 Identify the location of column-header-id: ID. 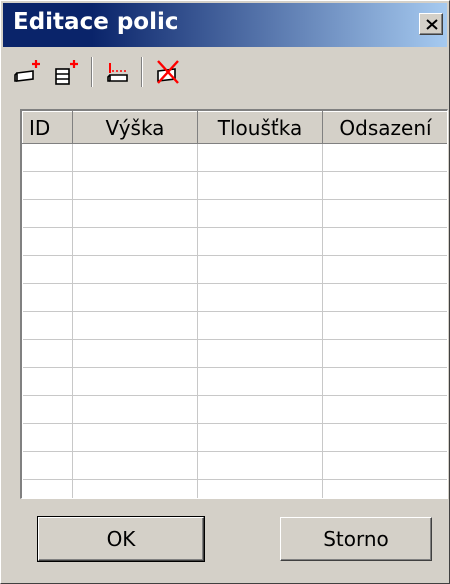
(47, 127).